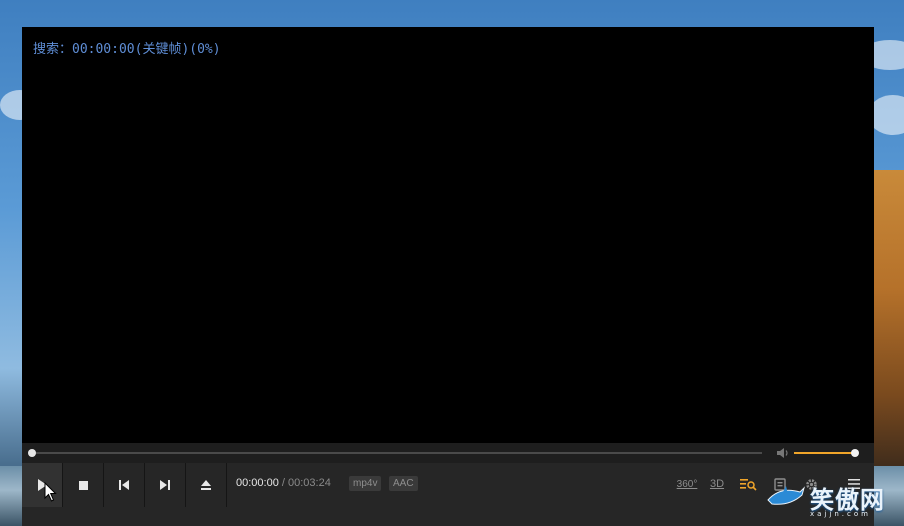 Image resolution: width=904 pixels, height=526 pixels. I want to click on control-bar: 00:00:00 / 00:03:24 mp4v AAC 360° 3D, so click(448, 494).